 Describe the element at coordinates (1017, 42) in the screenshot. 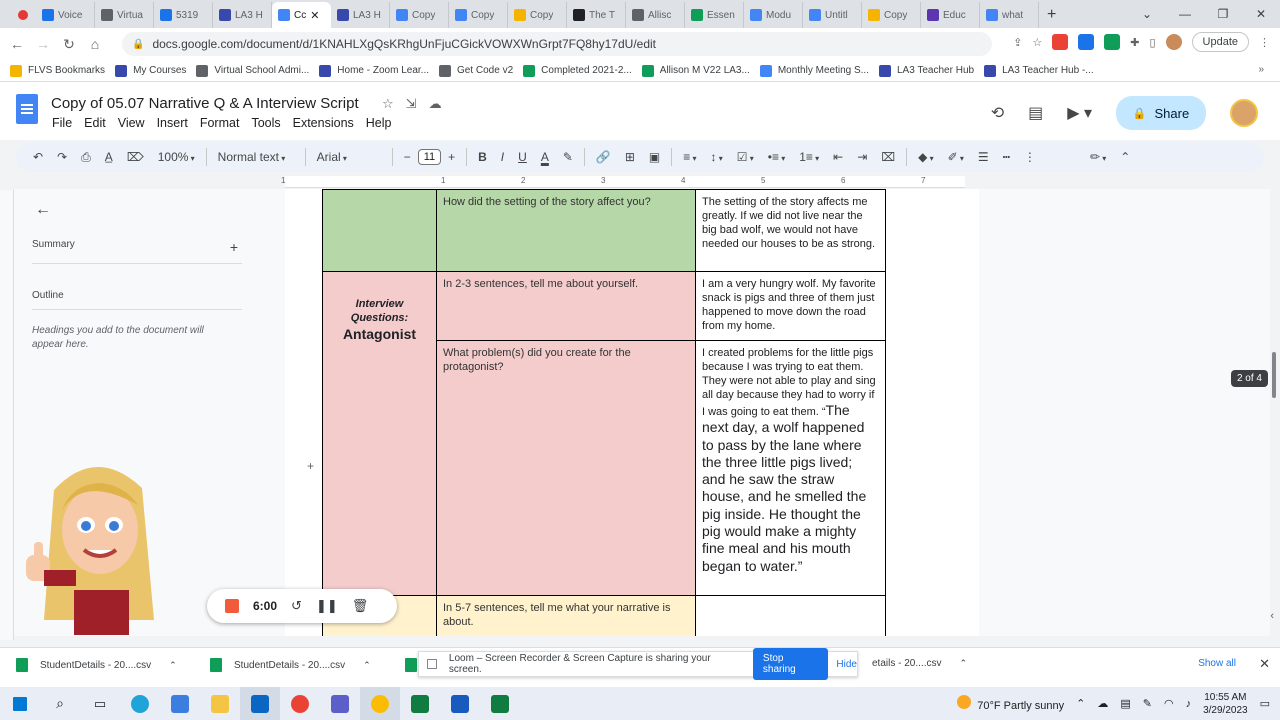

I see `share-page-icon: ⇪` at that location.